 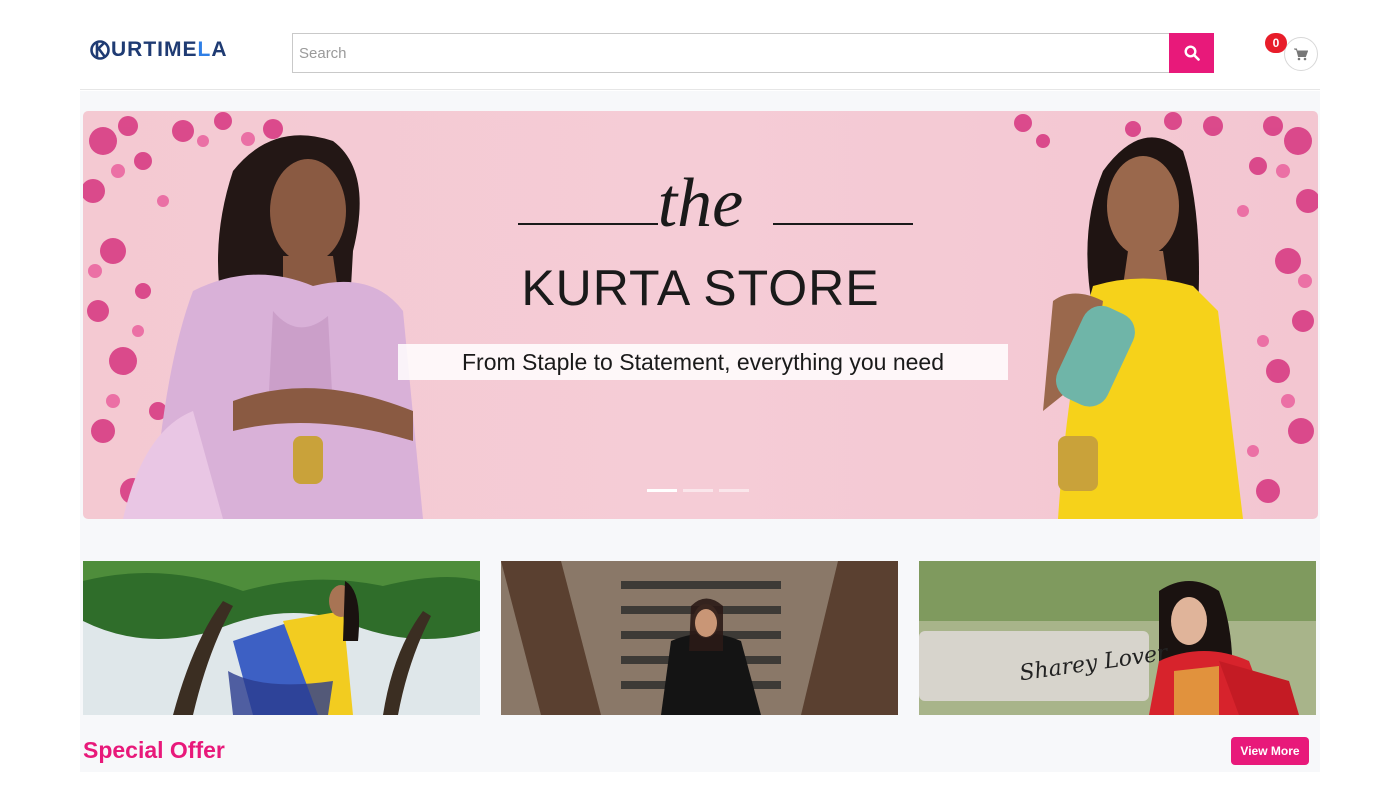 What do you see at coordinates (100, 50) in the screenshot?
I see `logo-k-icon` at bounding box center [100, 50].